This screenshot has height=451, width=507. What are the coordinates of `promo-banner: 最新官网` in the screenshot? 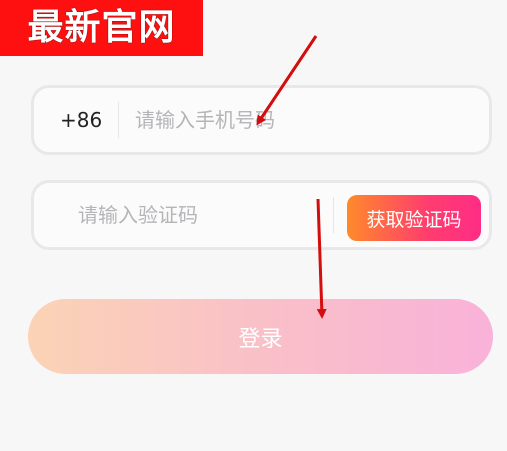 It's located at (101, 28).